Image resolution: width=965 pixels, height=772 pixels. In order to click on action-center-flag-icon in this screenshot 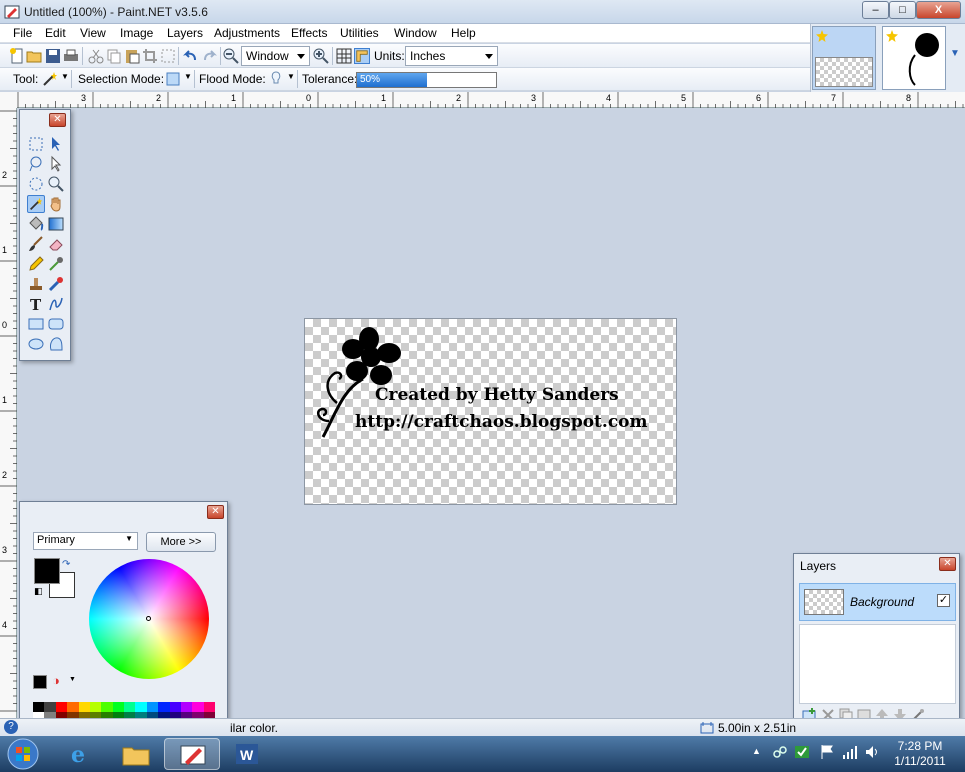, I will do `click(827, 752)`.